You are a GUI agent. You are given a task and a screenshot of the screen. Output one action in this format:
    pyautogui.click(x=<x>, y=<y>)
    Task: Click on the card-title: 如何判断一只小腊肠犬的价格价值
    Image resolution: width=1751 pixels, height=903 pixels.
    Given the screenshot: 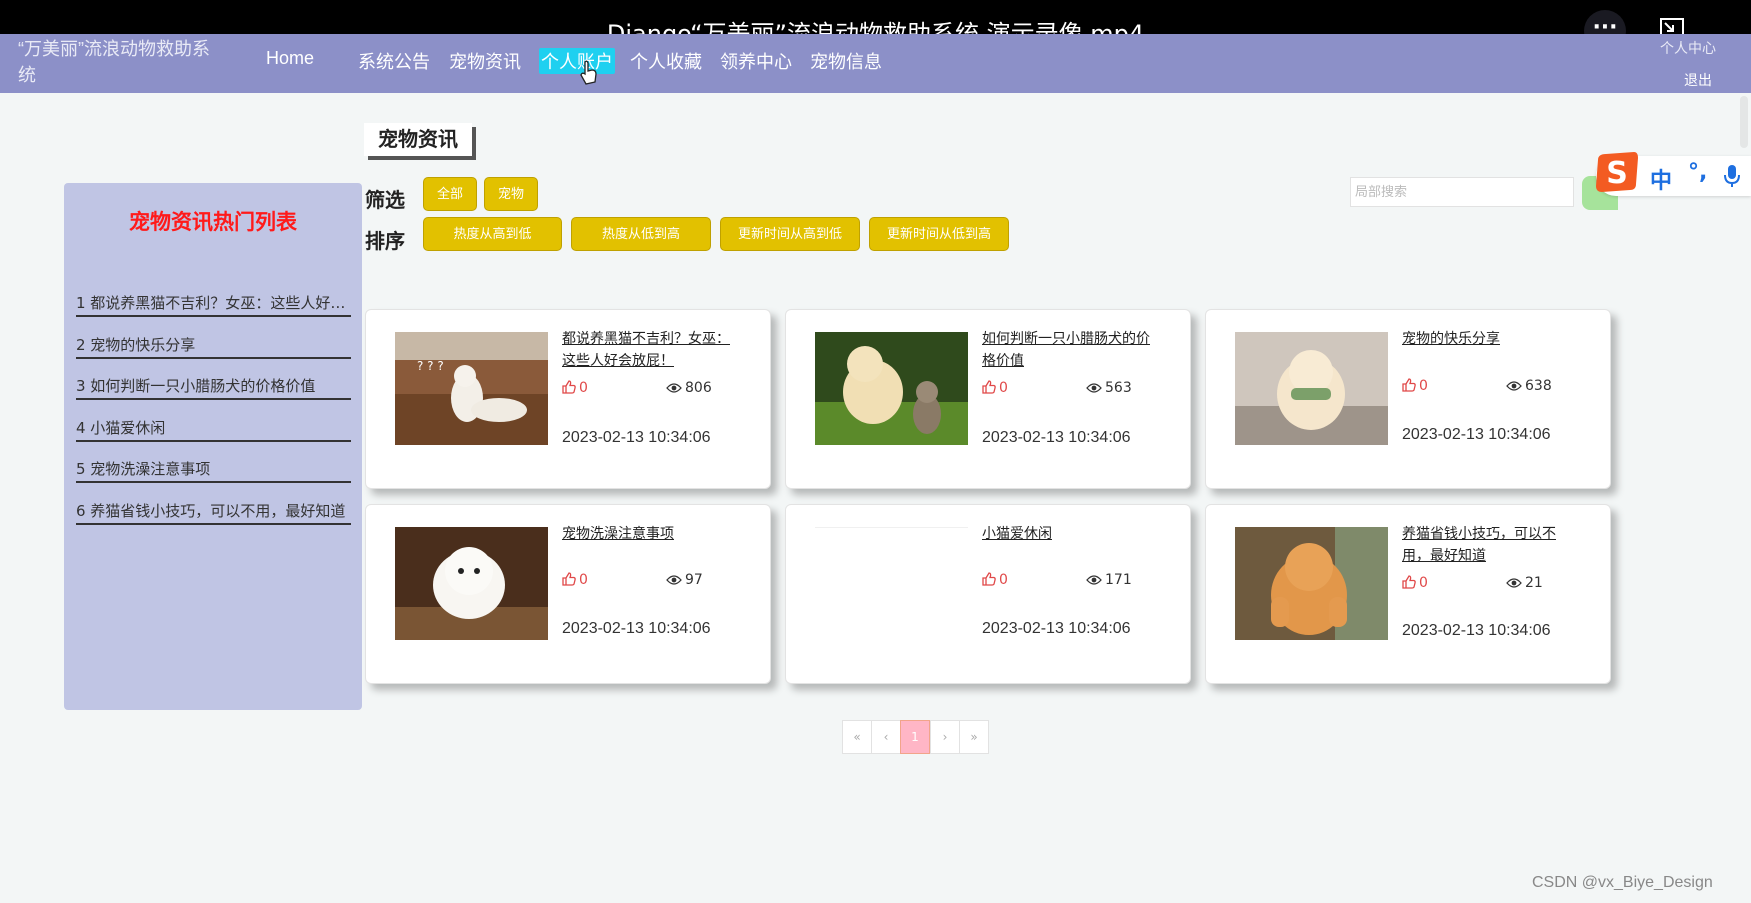 What is the action you would take?
    pyautogui.click(x=1069, y=350)
    